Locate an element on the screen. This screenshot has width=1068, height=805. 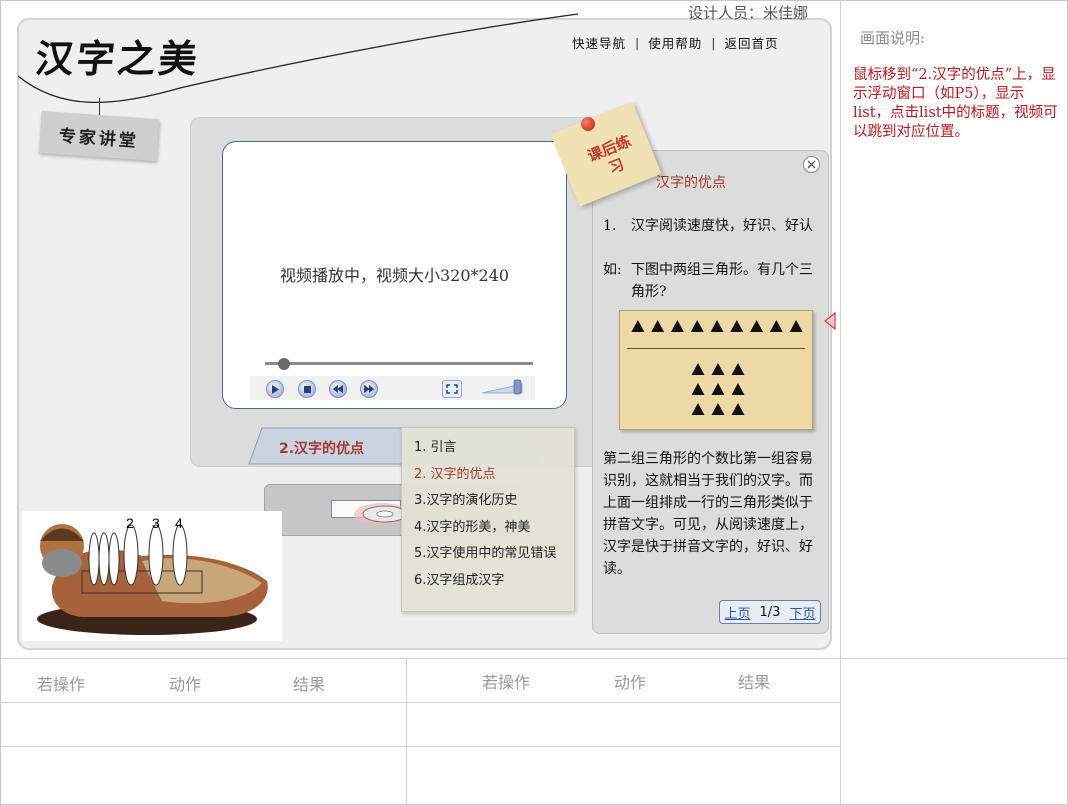
fullscreen-icon is located at coordinates (452, 389).